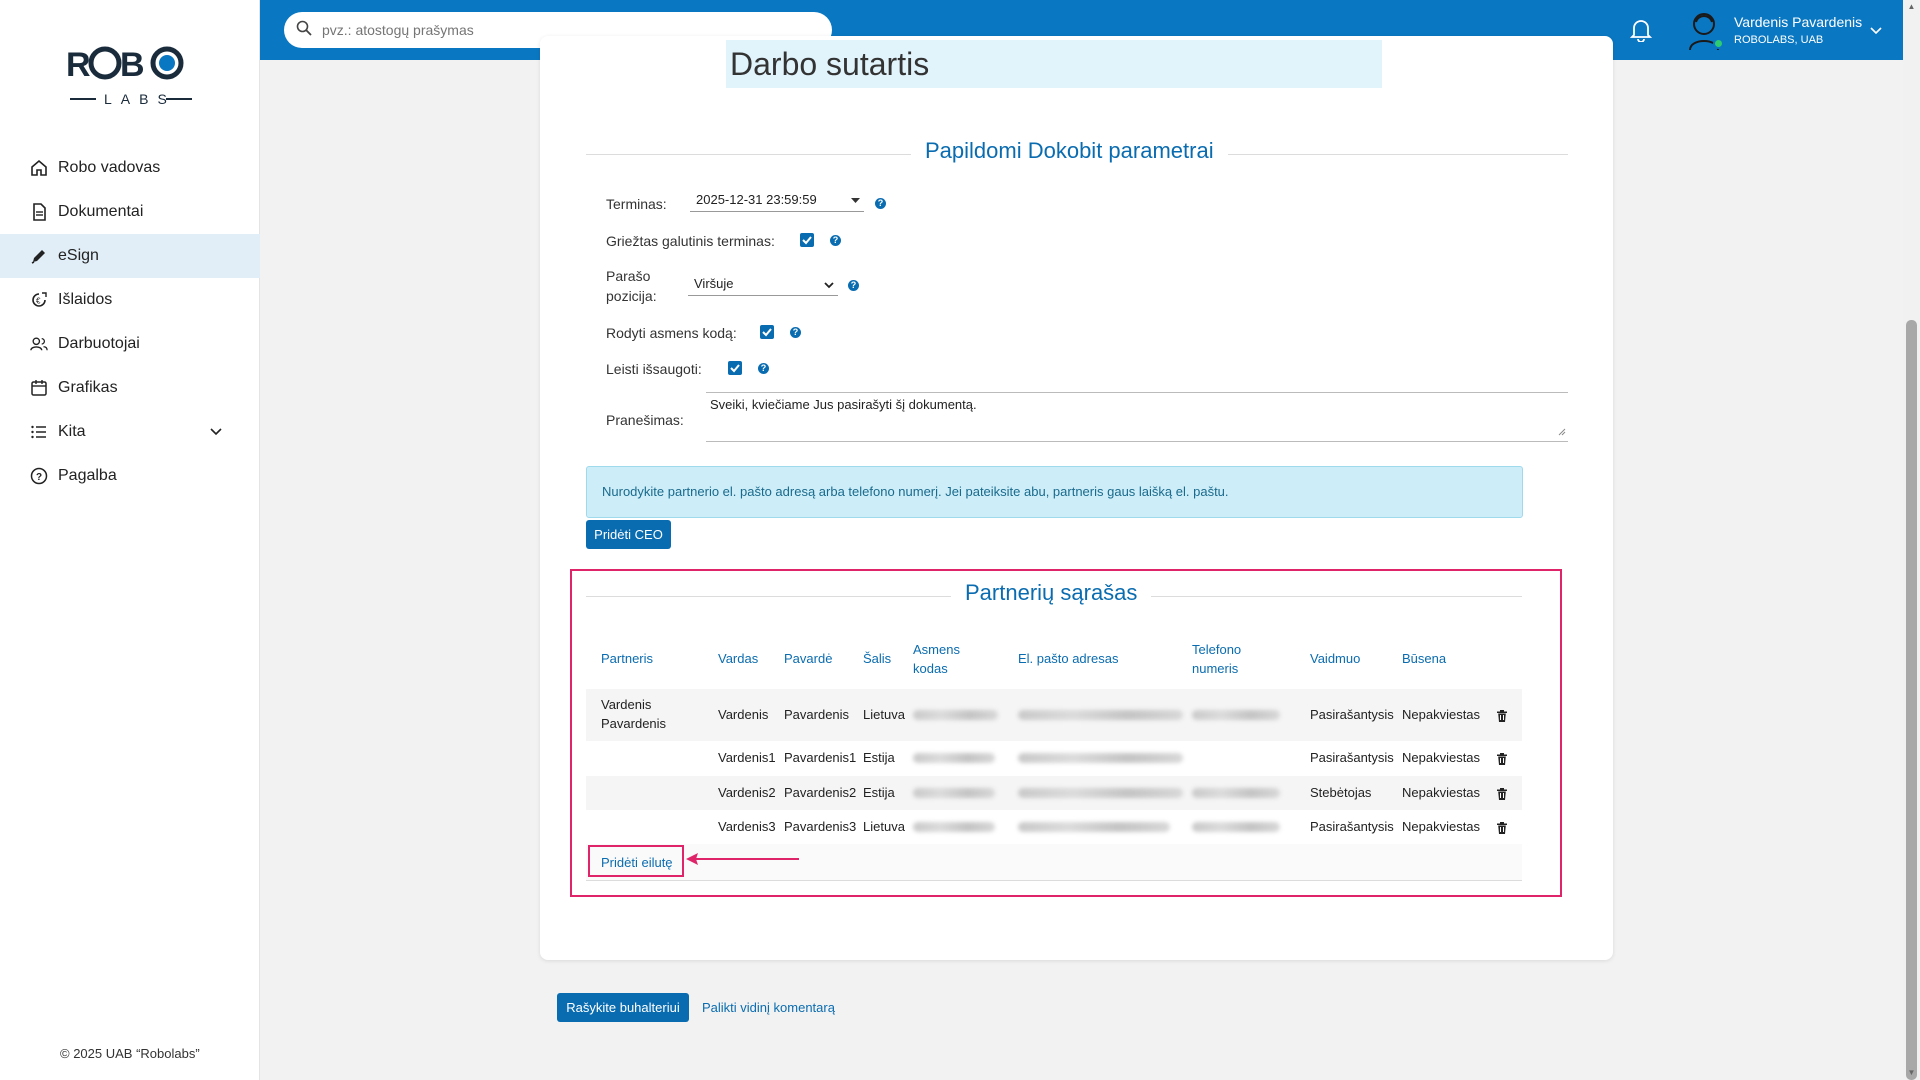  What do you see at coordinates (78, 65) in the screenshot?
I see `svg-text: R` at bounding box center [78, 65].